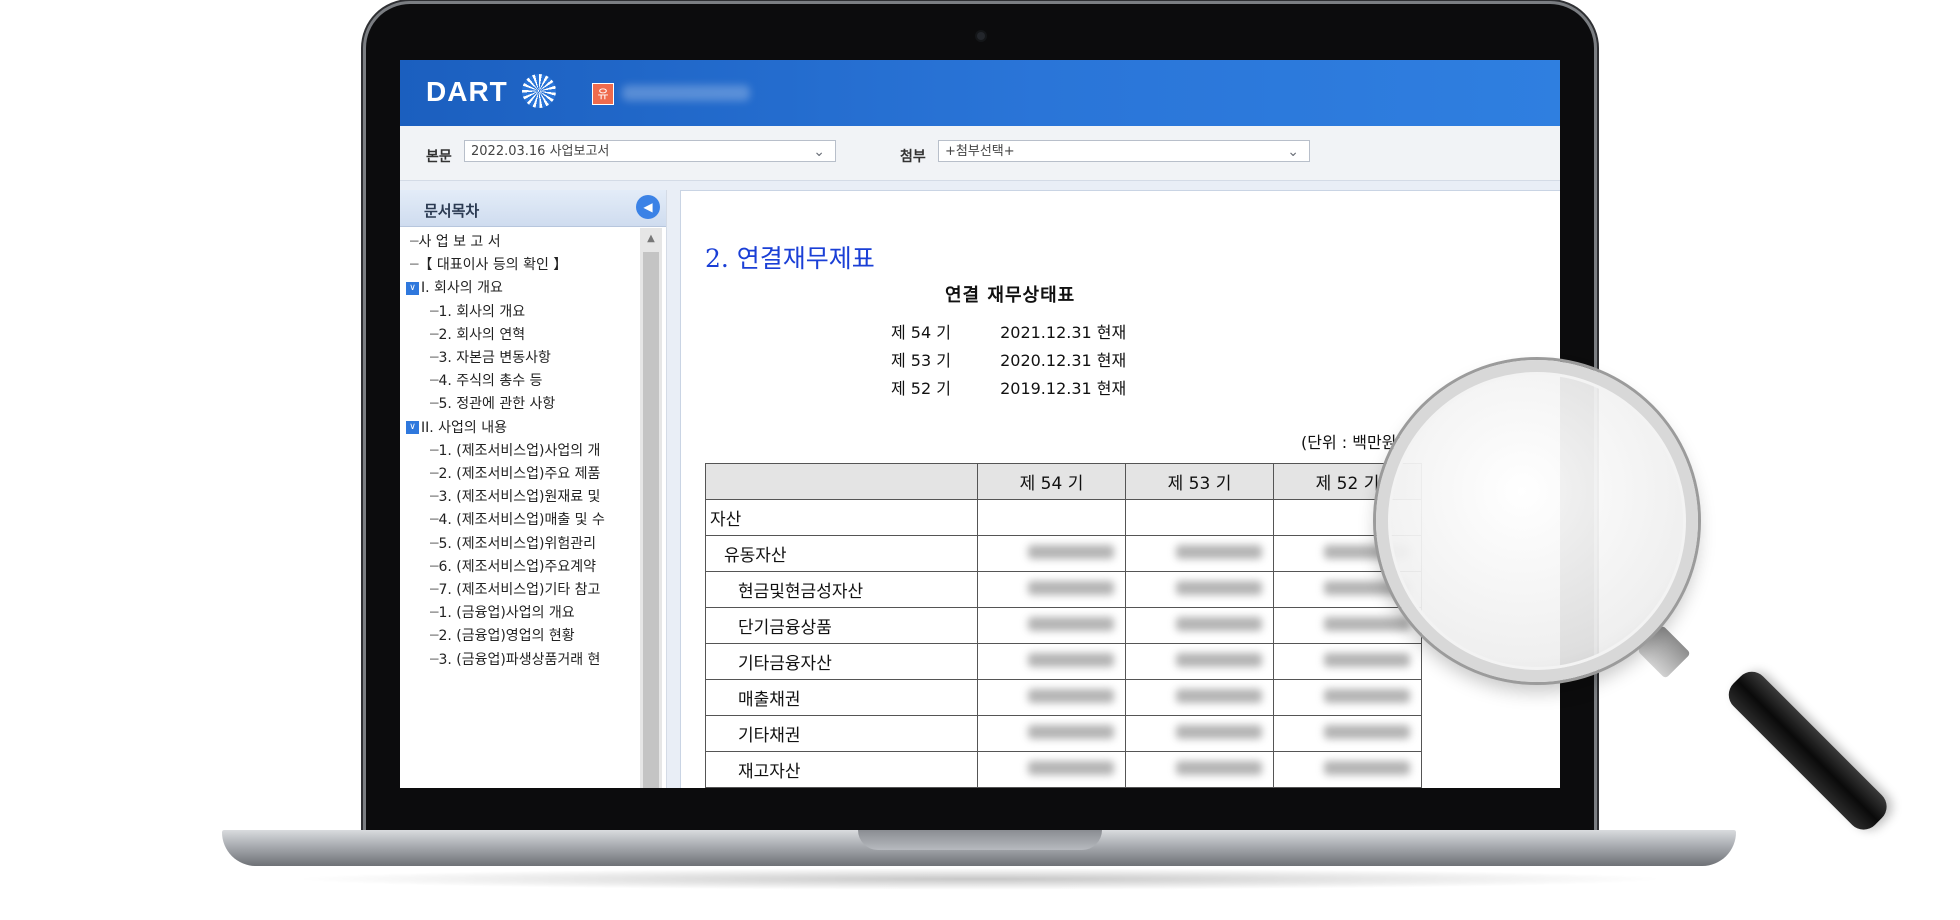 The image size is (1960, 920). What do you see at coordinates (841, 625) in the screenshot?
I see `account-name-cell: 단기금융상품` at bounding box center [841, 625].